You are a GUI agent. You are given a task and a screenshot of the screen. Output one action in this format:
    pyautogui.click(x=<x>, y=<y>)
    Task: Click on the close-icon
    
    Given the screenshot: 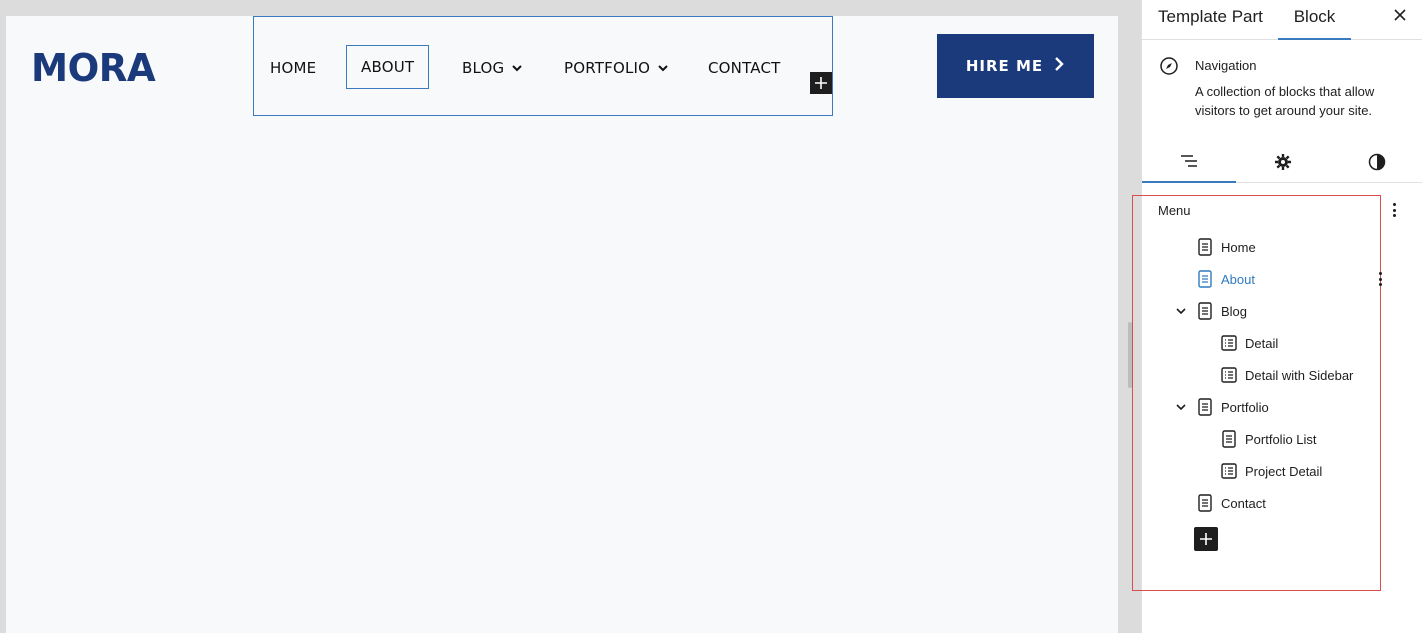 What is the action you would take?
    pyautogui.click(x=1400, y=17)
    